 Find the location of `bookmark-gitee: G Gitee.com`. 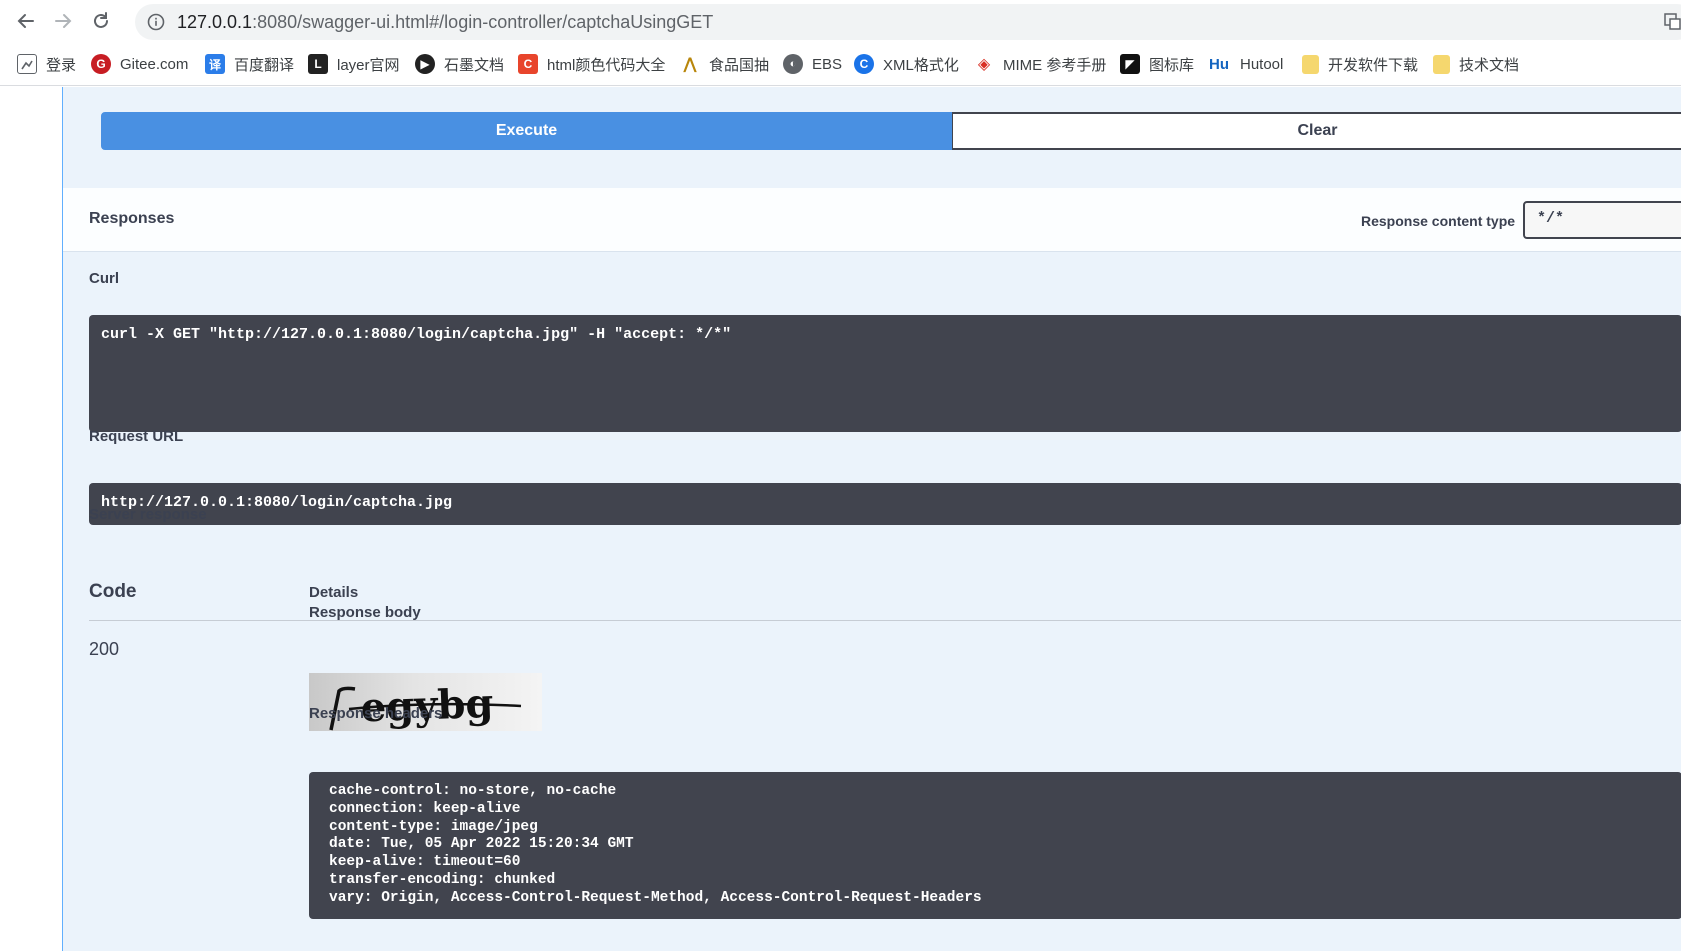

bookmark-gitee: G Gitee.com is located at coordinates (139, 64).